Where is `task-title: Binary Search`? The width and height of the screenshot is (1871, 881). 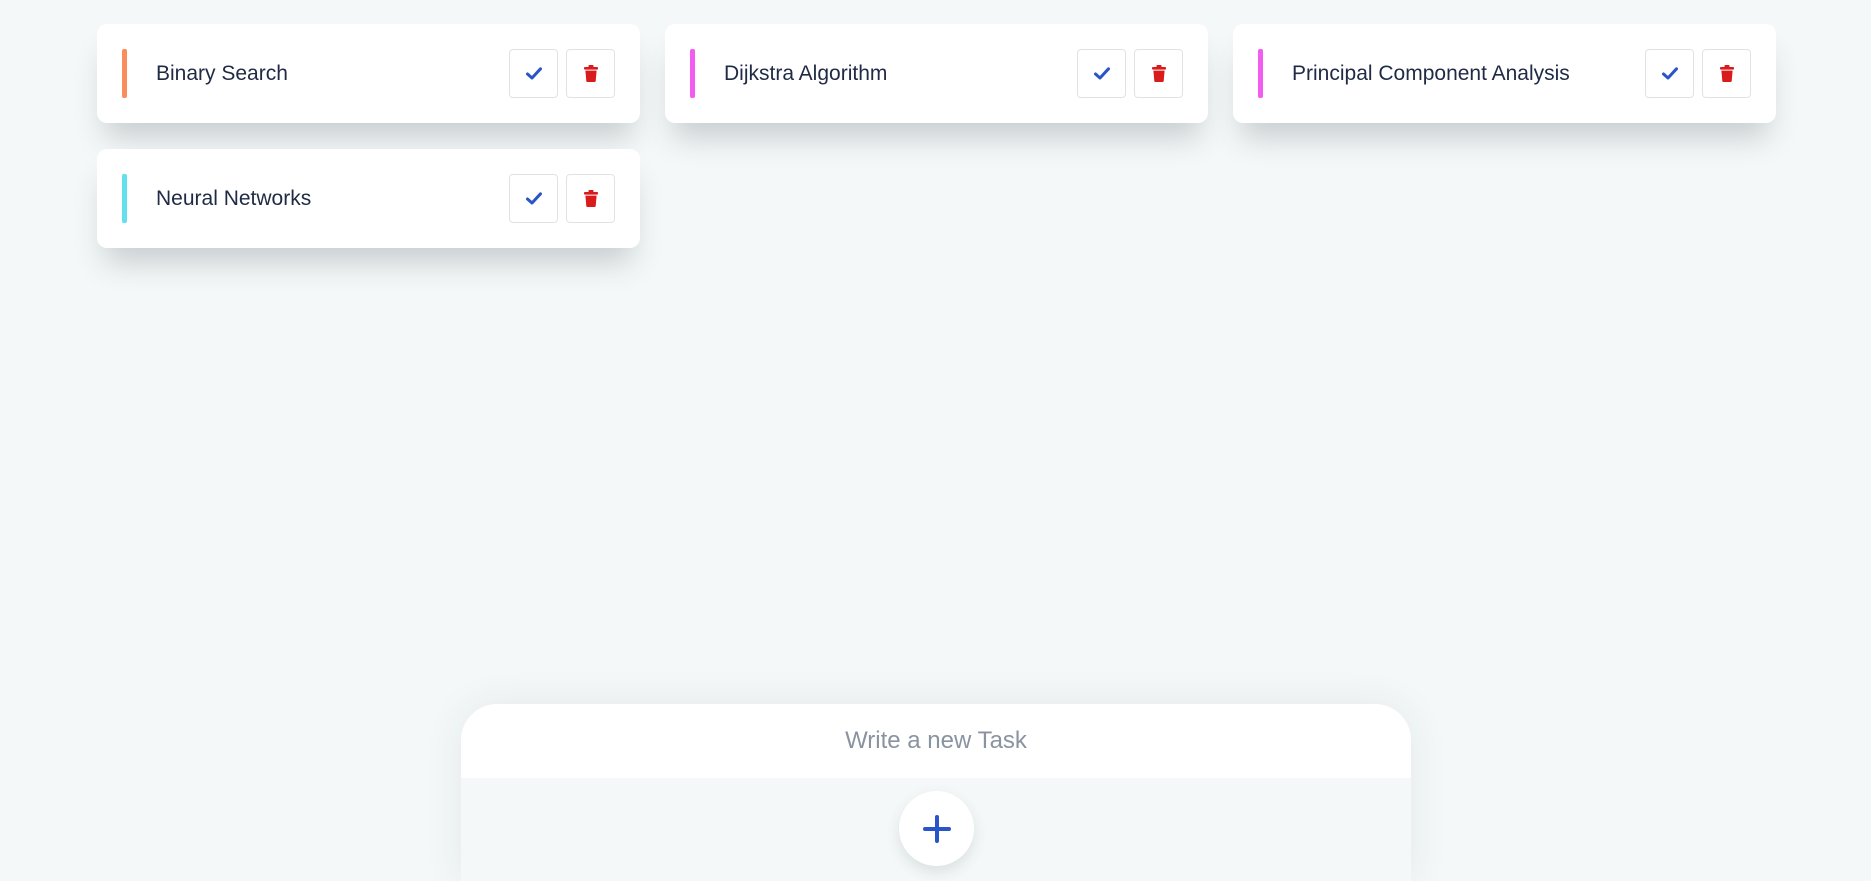 task-title: Binary Search is located at coordinates (222, 73).